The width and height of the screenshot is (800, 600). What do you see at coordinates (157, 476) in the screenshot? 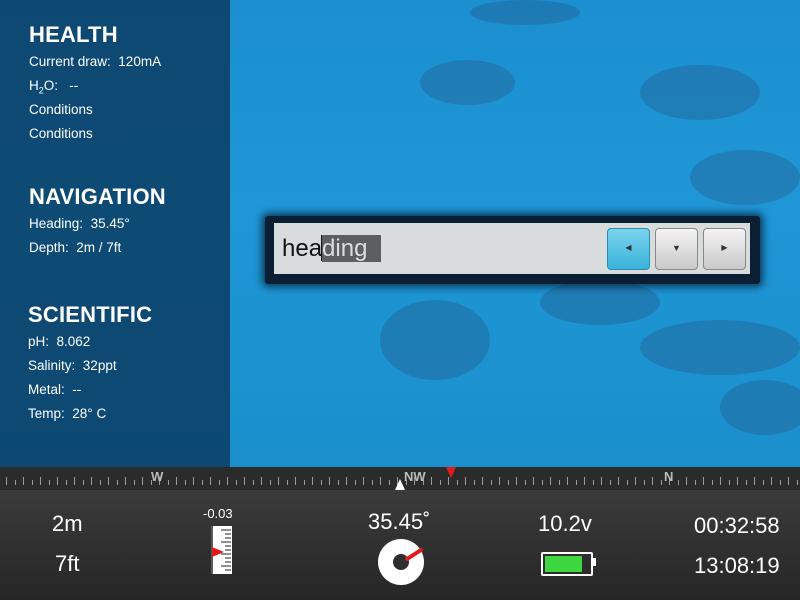
I see `compass-label-w: W` at bounding box center [157, 476].